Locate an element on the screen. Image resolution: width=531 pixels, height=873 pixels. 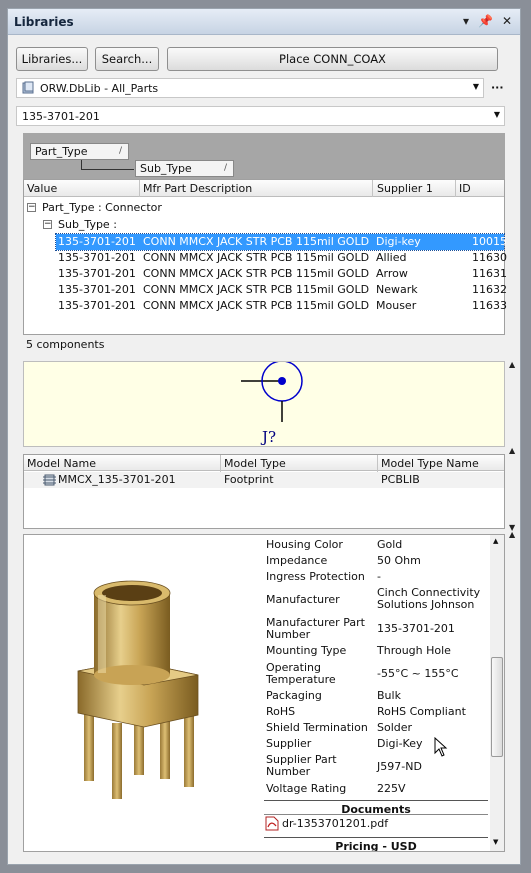
database-library-icon is located at coordinates (28, 87).